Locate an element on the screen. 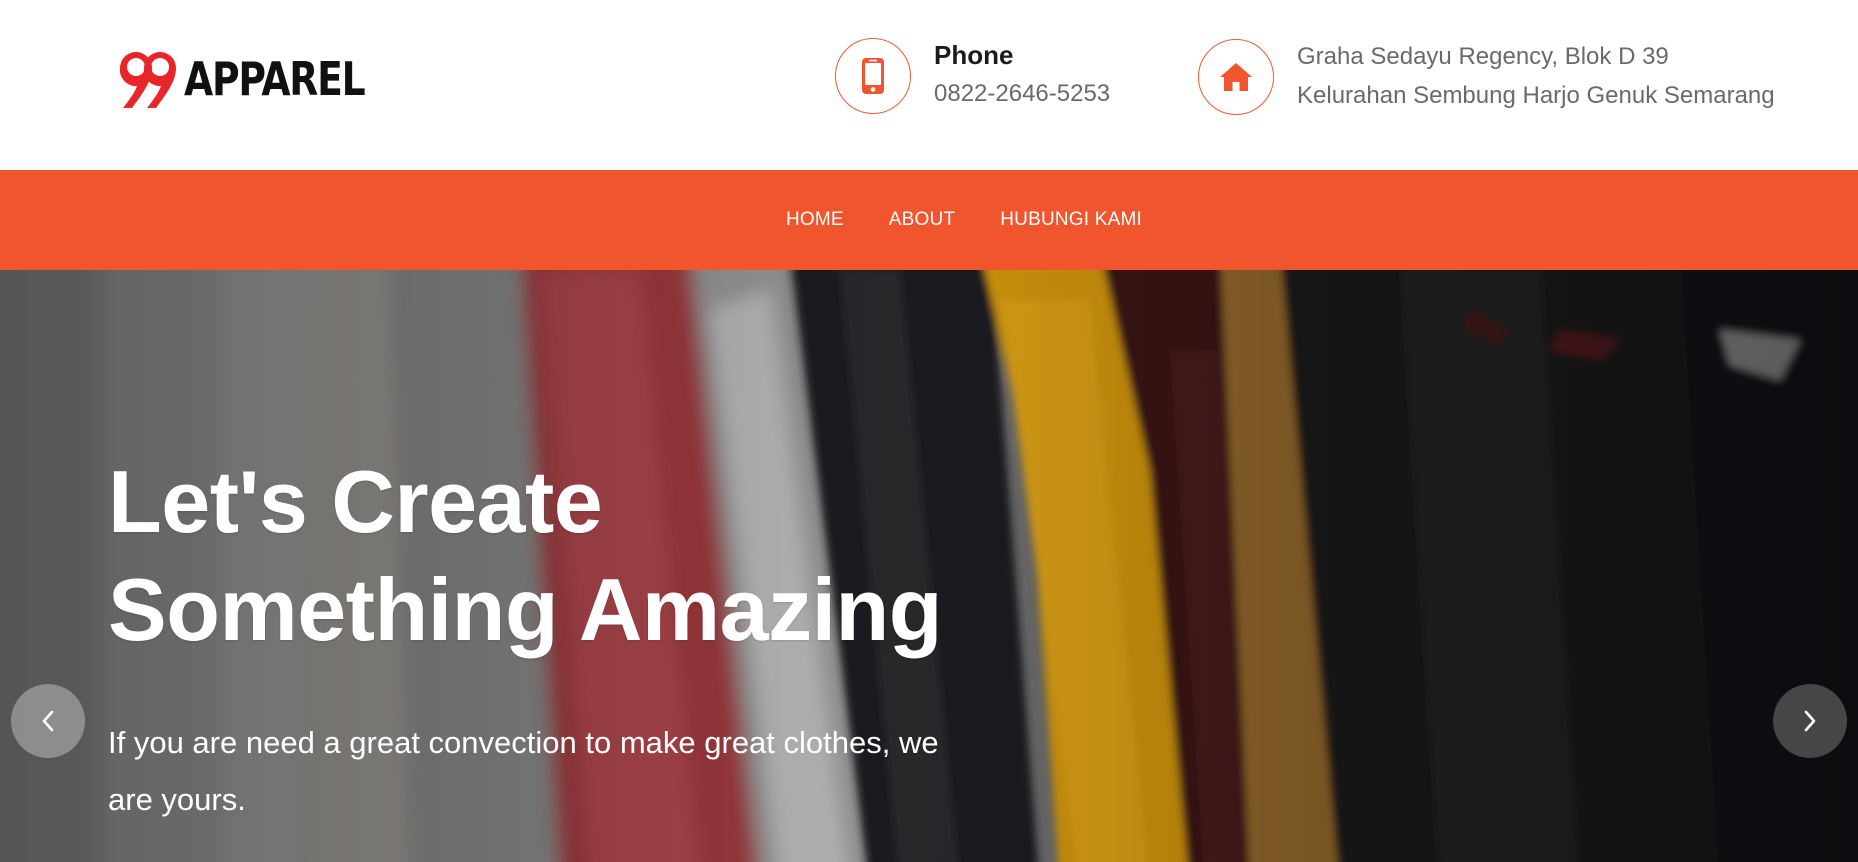 The height and width of the screenshot is (862, 1858). brand-logo: APPAREL is located at coordinates (258, 79).